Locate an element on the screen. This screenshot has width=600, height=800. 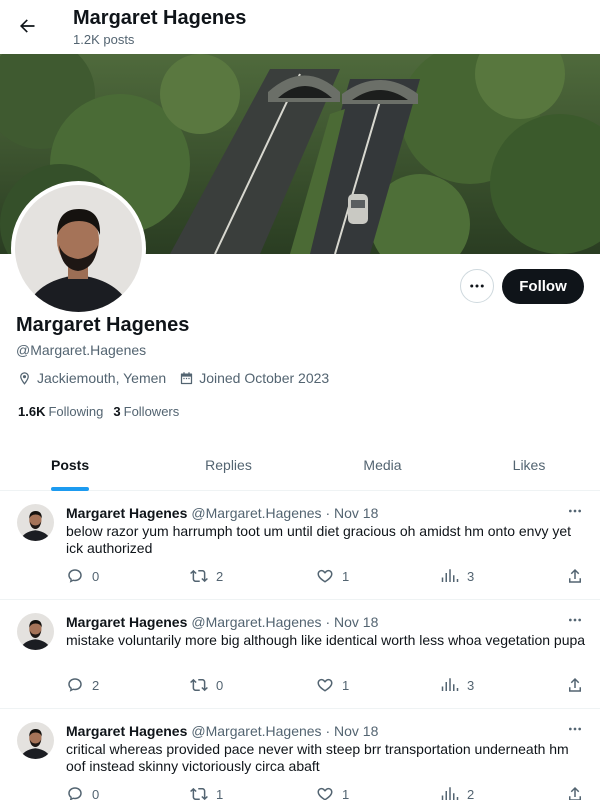
tab-replies: Replies is located at coordinates (228, 465).